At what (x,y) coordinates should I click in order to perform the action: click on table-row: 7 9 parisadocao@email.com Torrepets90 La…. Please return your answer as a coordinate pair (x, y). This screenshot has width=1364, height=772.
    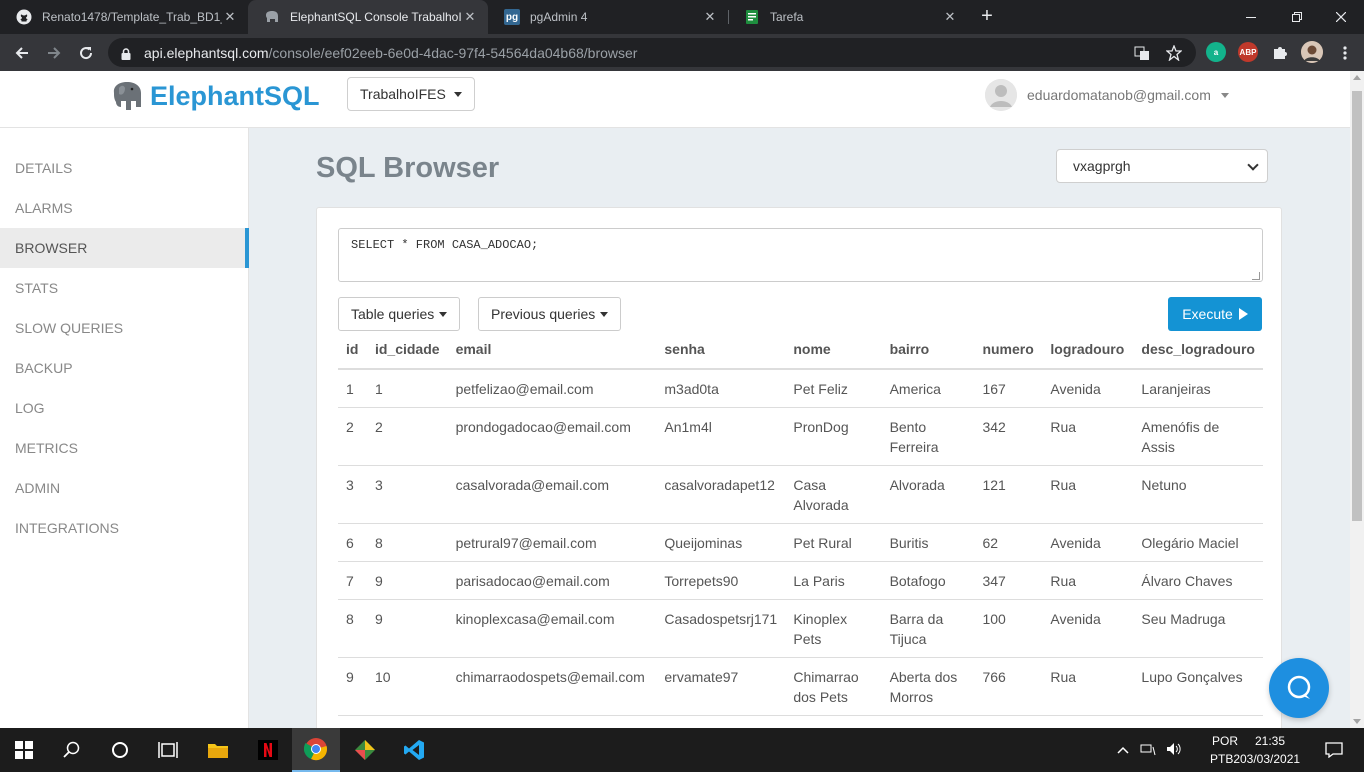
    Looking at the image, I should click on (800, 580).